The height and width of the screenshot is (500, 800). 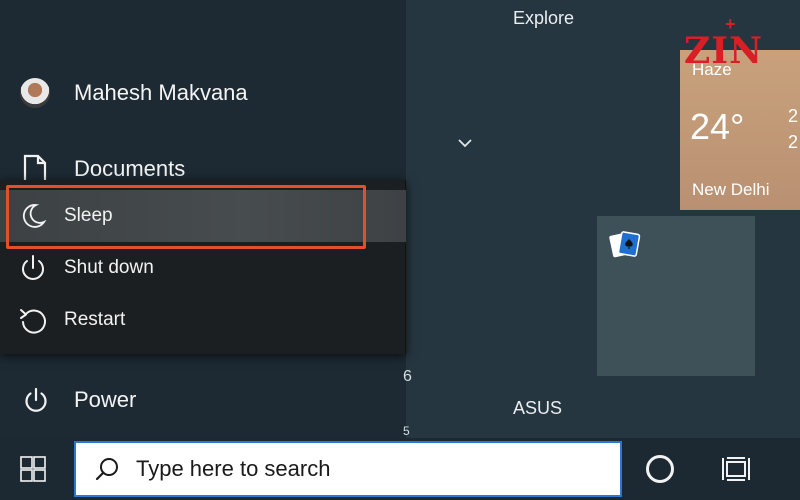 What do you see at coordinates (793, 142) in the screenshot?
I see `weather-low: 2` at bounding box center [793, 142].